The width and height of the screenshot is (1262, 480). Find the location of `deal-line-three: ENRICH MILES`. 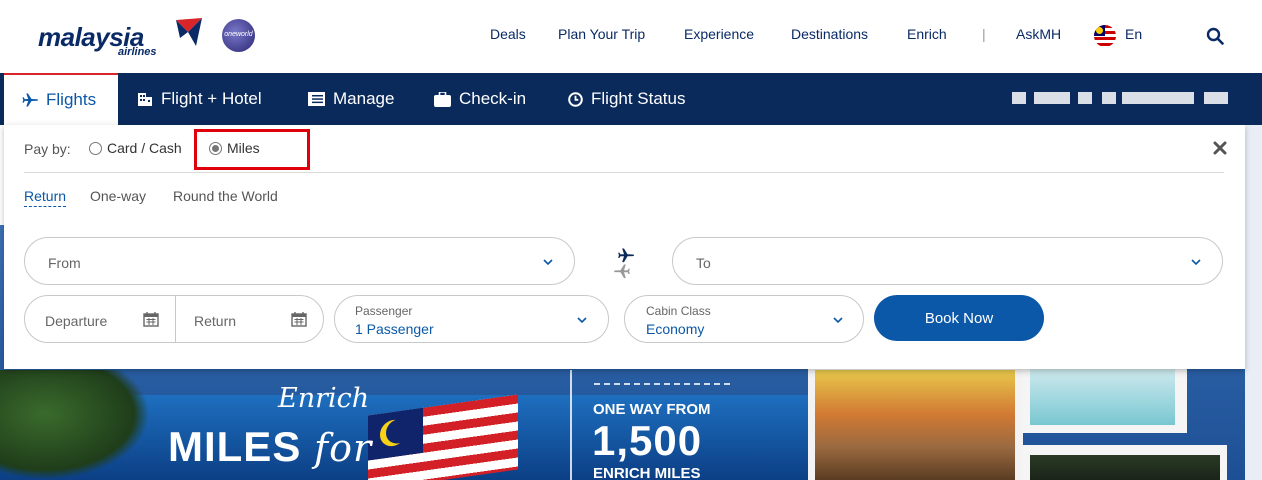

deal-line-three: ENRICH MILES is located at coordinates (647, 472).